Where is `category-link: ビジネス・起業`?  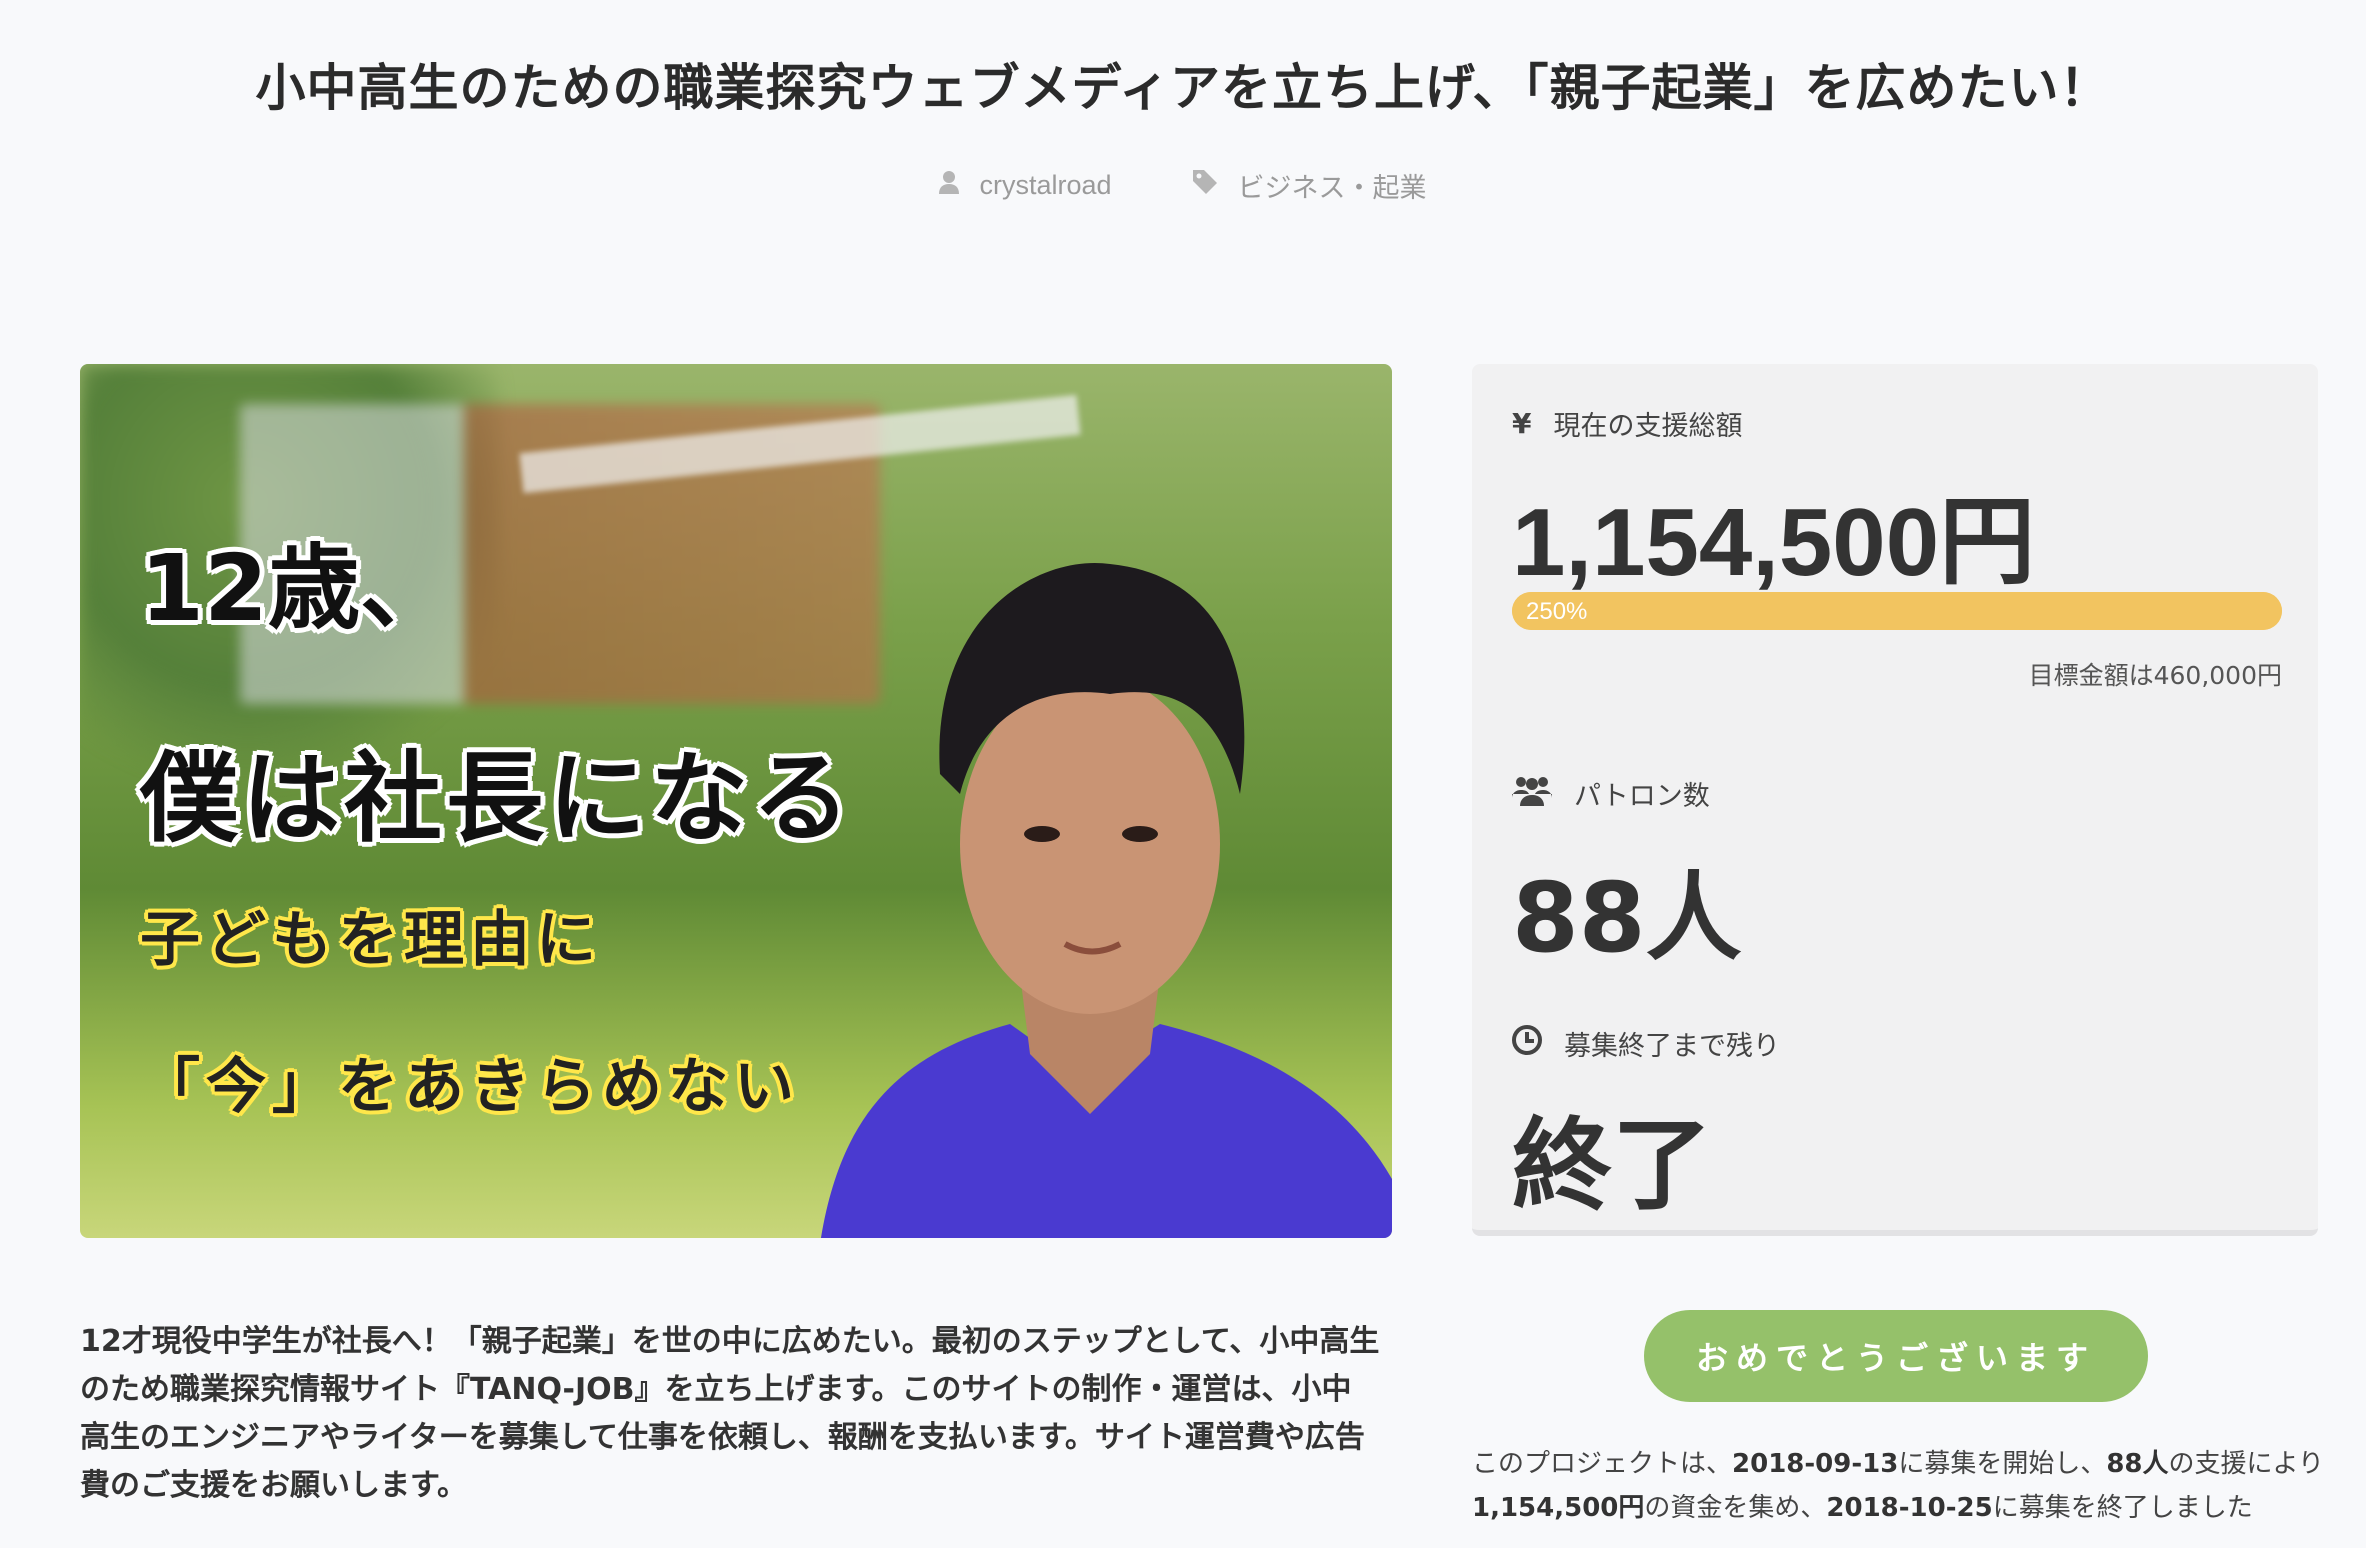 category-link: ビジネス・起業 is located at coordinates (1309, 185).